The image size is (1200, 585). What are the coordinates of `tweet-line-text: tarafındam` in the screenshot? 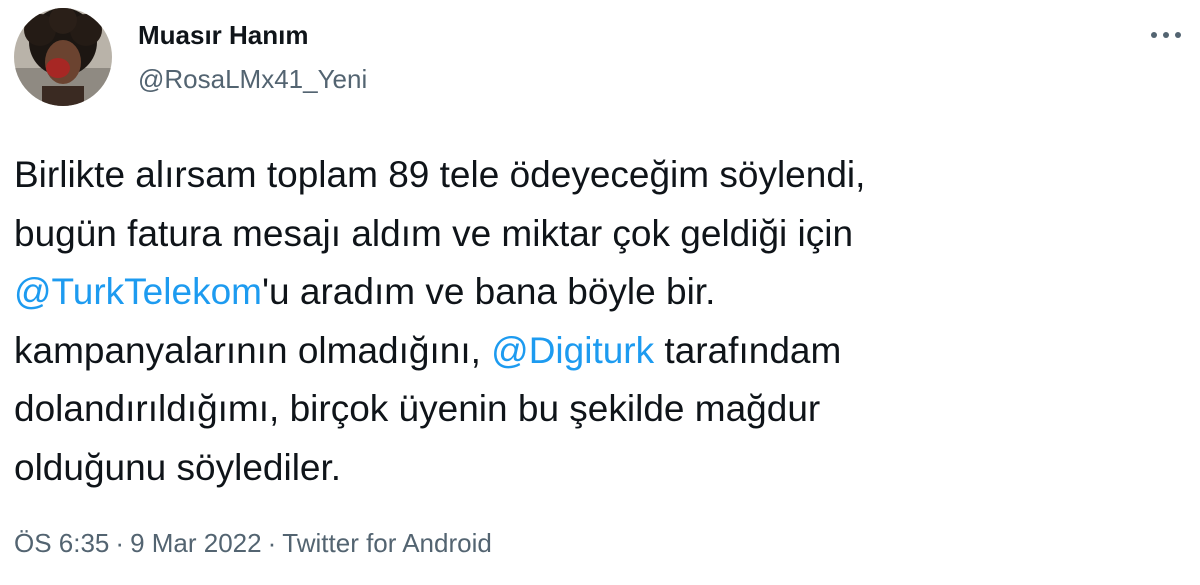 It's located at (748, 350).